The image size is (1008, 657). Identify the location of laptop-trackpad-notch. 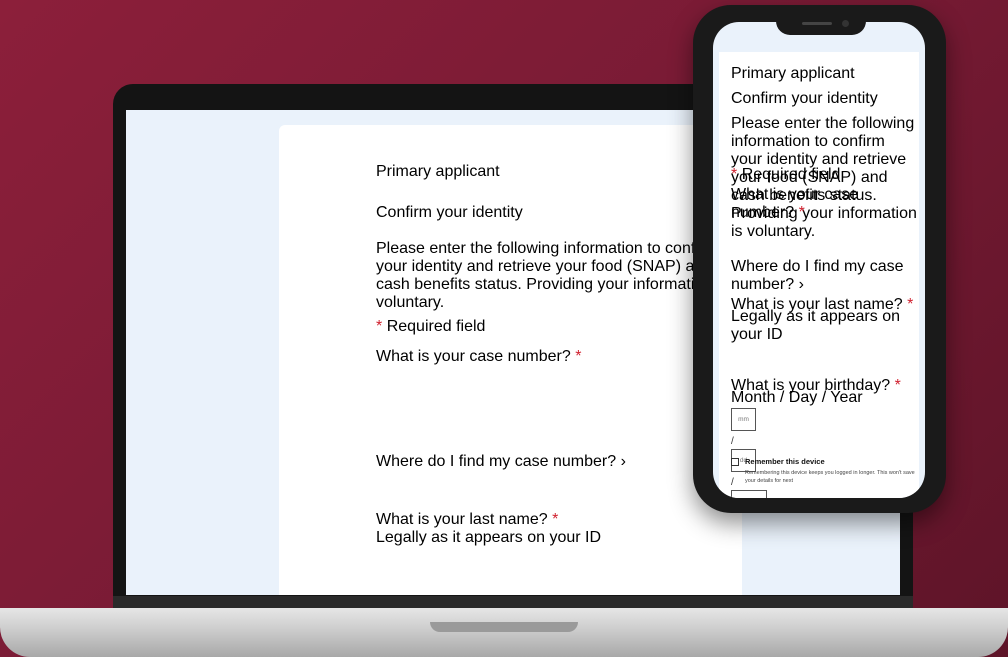
(504, 627).